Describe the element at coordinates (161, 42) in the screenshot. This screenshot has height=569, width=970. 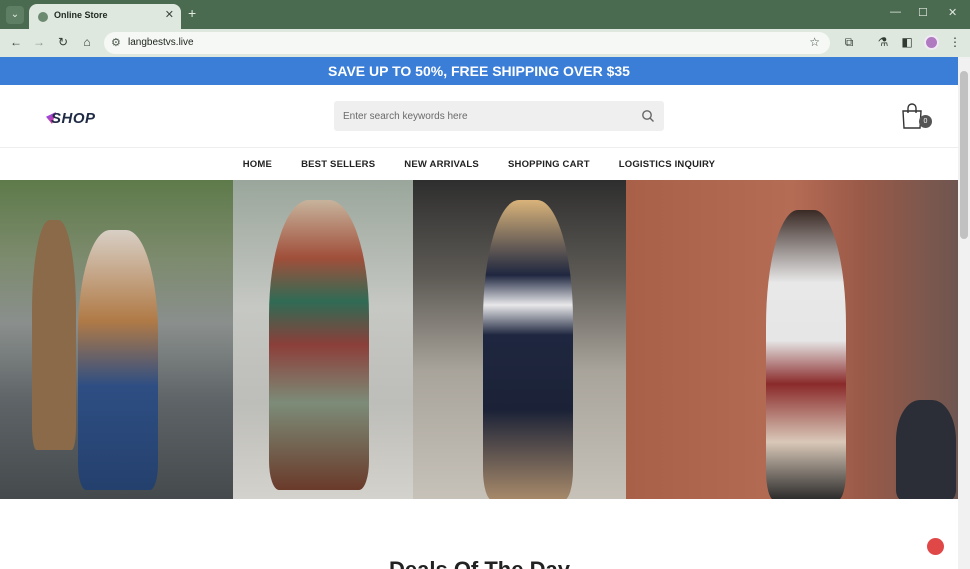
I see `url-text: langbestvs.live` at that location.